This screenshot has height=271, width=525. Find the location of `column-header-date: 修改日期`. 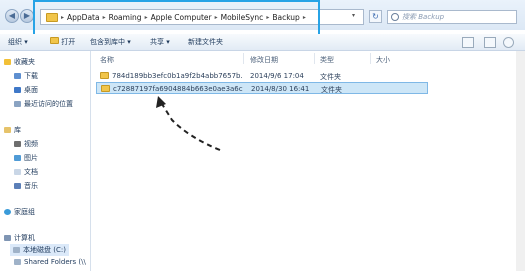

column-header-date: 修改日期 is located at coordinates (264, 60).